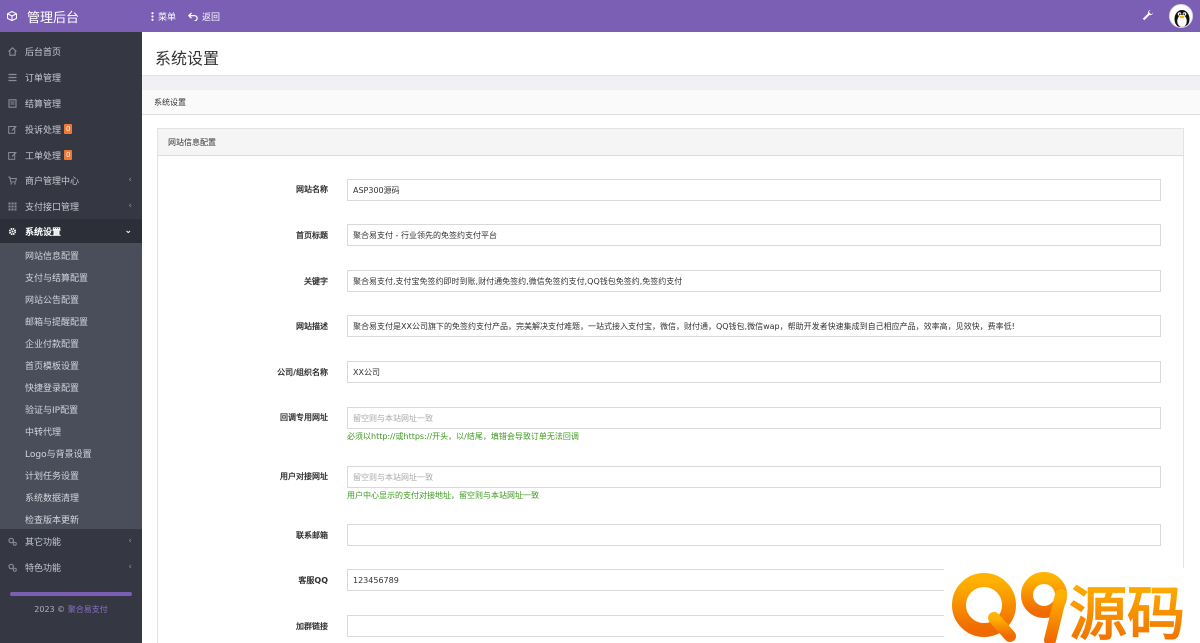 This screenshot has height=643, width=1200. Describe the element at coordinates (71, 541) in the screenshot. I see `sidebar-item-other-functions: 其它功能 ‹` at that location.